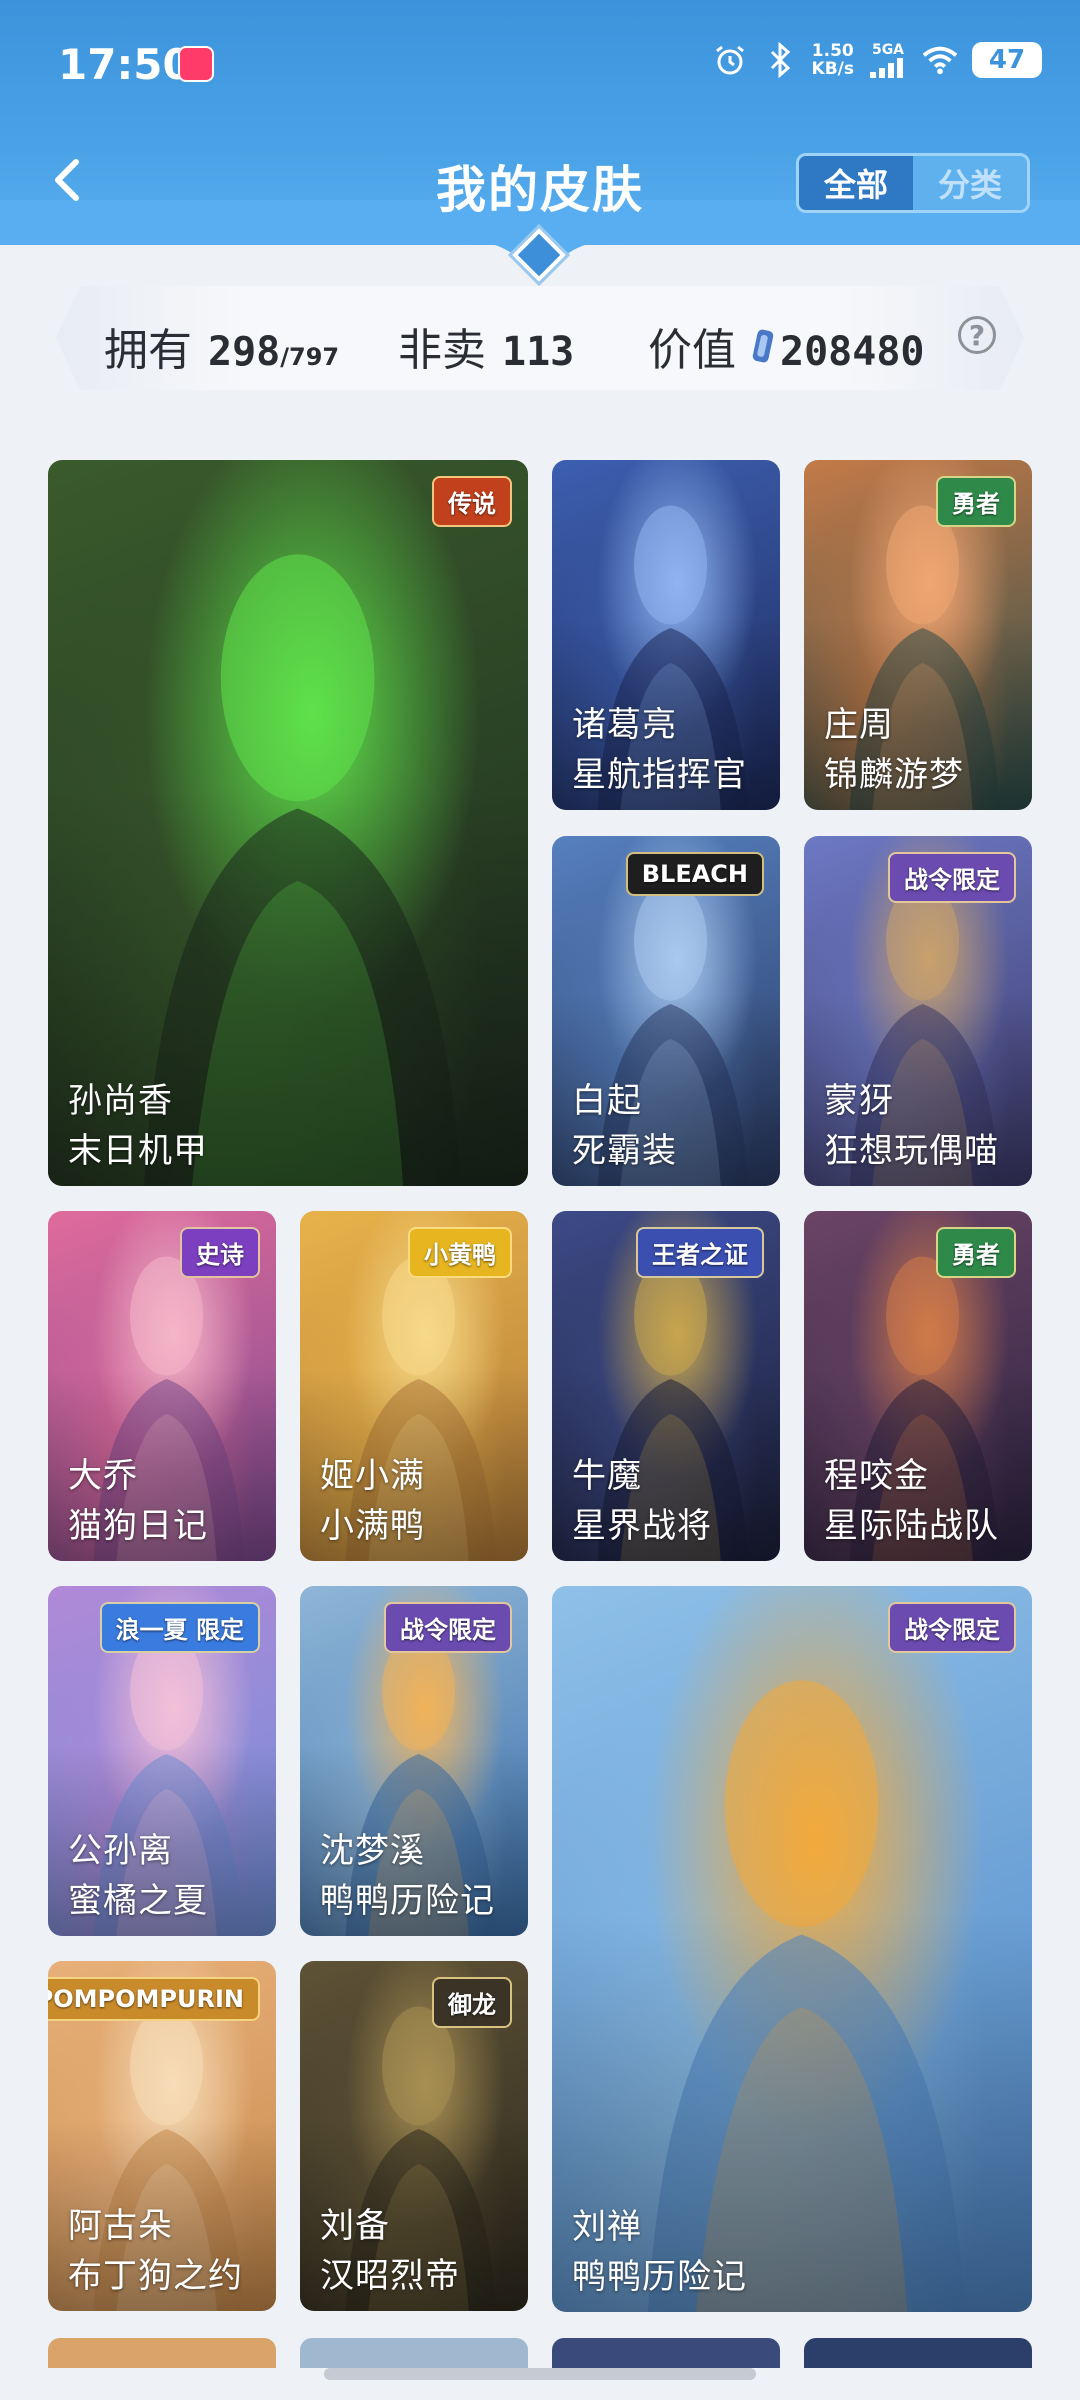 This screenshot has height=2400, width=1080. Describe the element at coordinates (642, 1526) in the screenshot. I see `skin-name: 星界战将` at that location.